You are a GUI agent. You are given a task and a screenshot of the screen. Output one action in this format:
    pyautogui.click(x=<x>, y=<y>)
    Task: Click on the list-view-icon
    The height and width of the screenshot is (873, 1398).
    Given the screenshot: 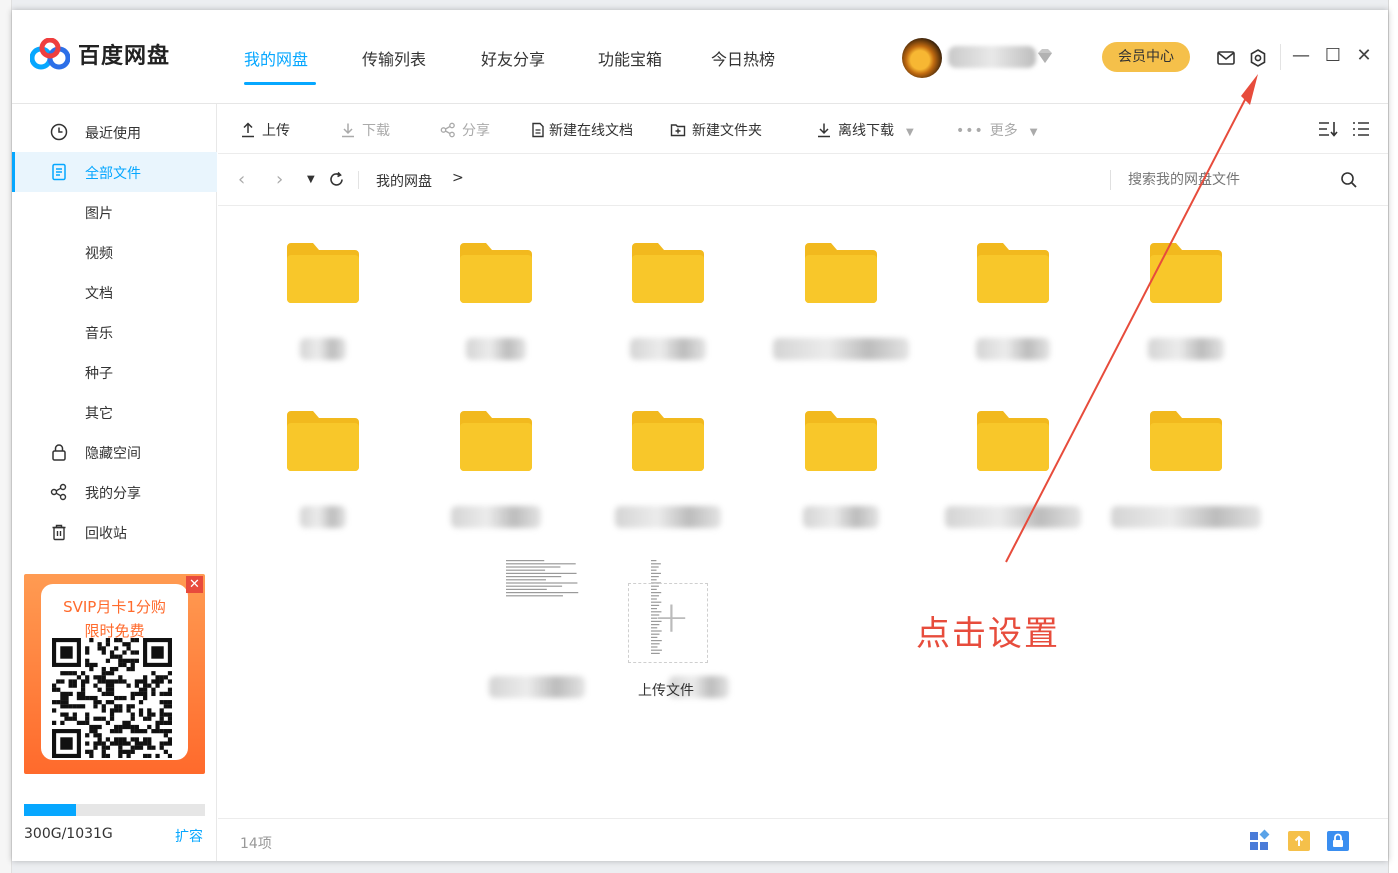 What is the action you would take?
    pyautogui.click(x=1361, y=129)
    